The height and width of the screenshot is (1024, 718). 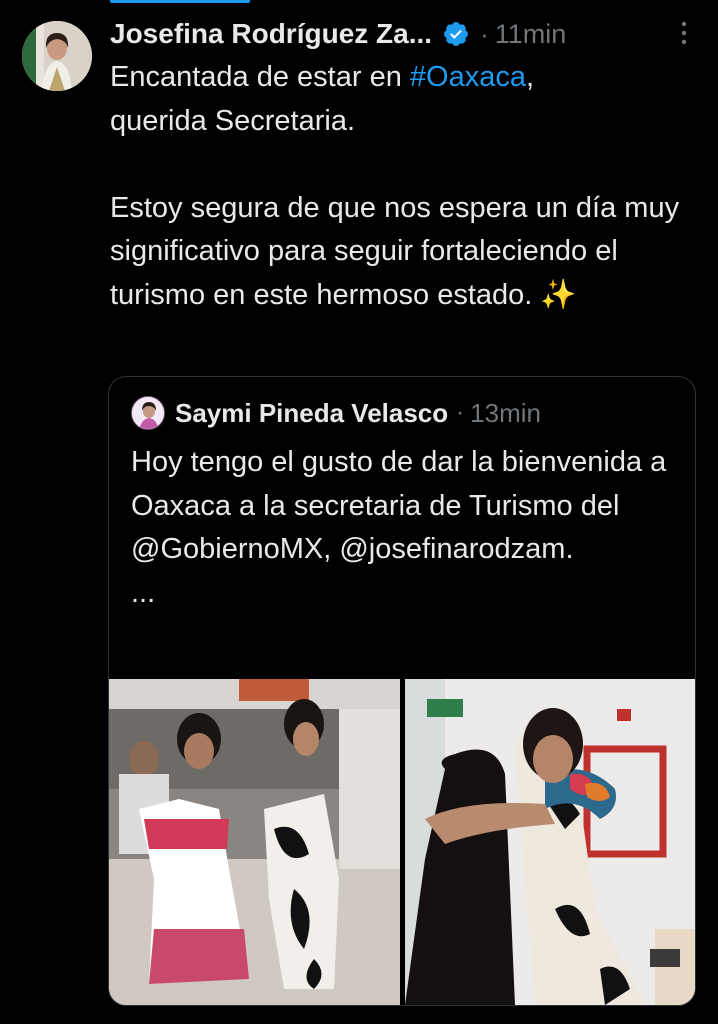 I want to click on top-accent-bar, so click(x=180, y=1).